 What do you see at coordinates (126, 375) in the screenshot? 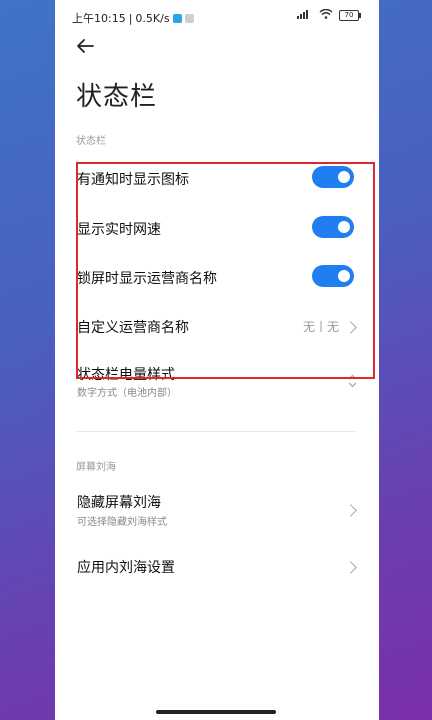
I see `setting-label: 状态栏电量样式` at bounding box center [126, 375].